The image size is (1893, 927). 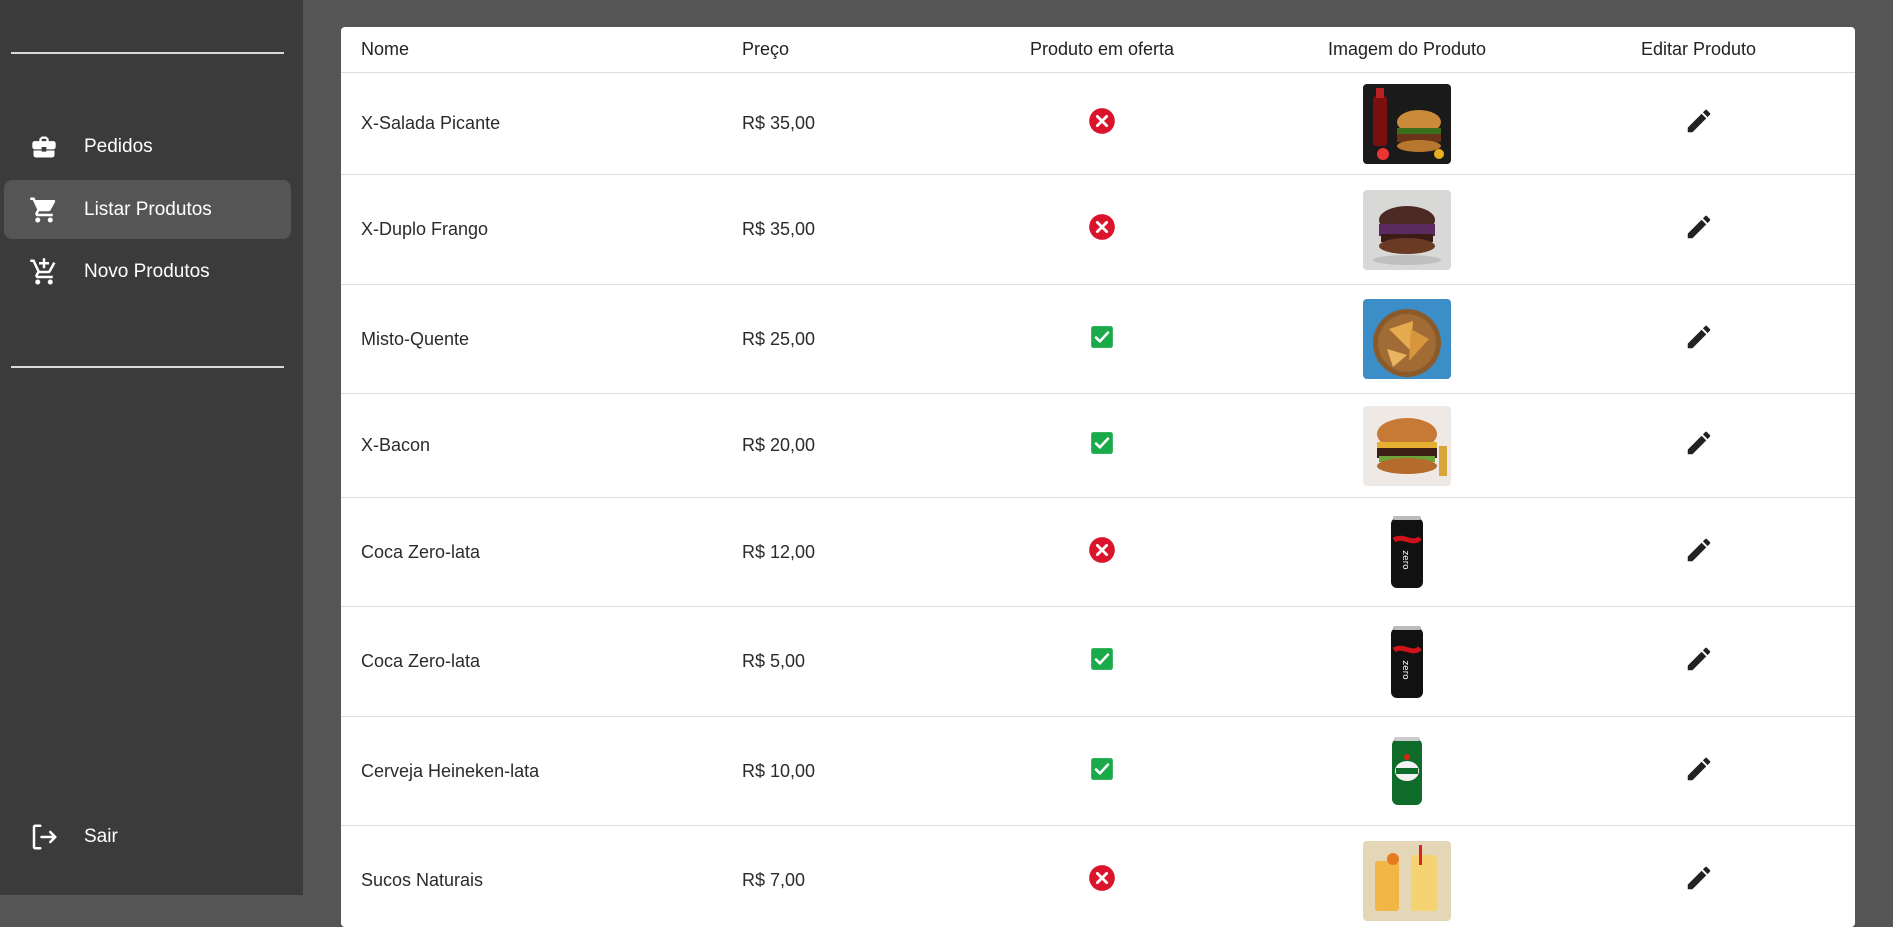 I want to click on table-row: Coca Zero-lataR$ 5,00 zero, so click(x=1098, y=662).